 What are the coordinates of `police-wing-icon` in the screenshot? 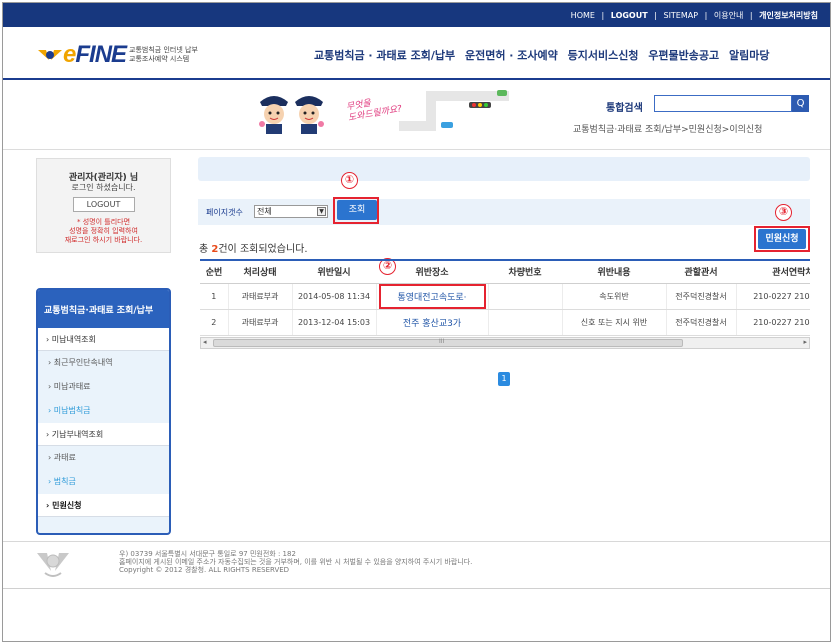 It's located at (50, 55).